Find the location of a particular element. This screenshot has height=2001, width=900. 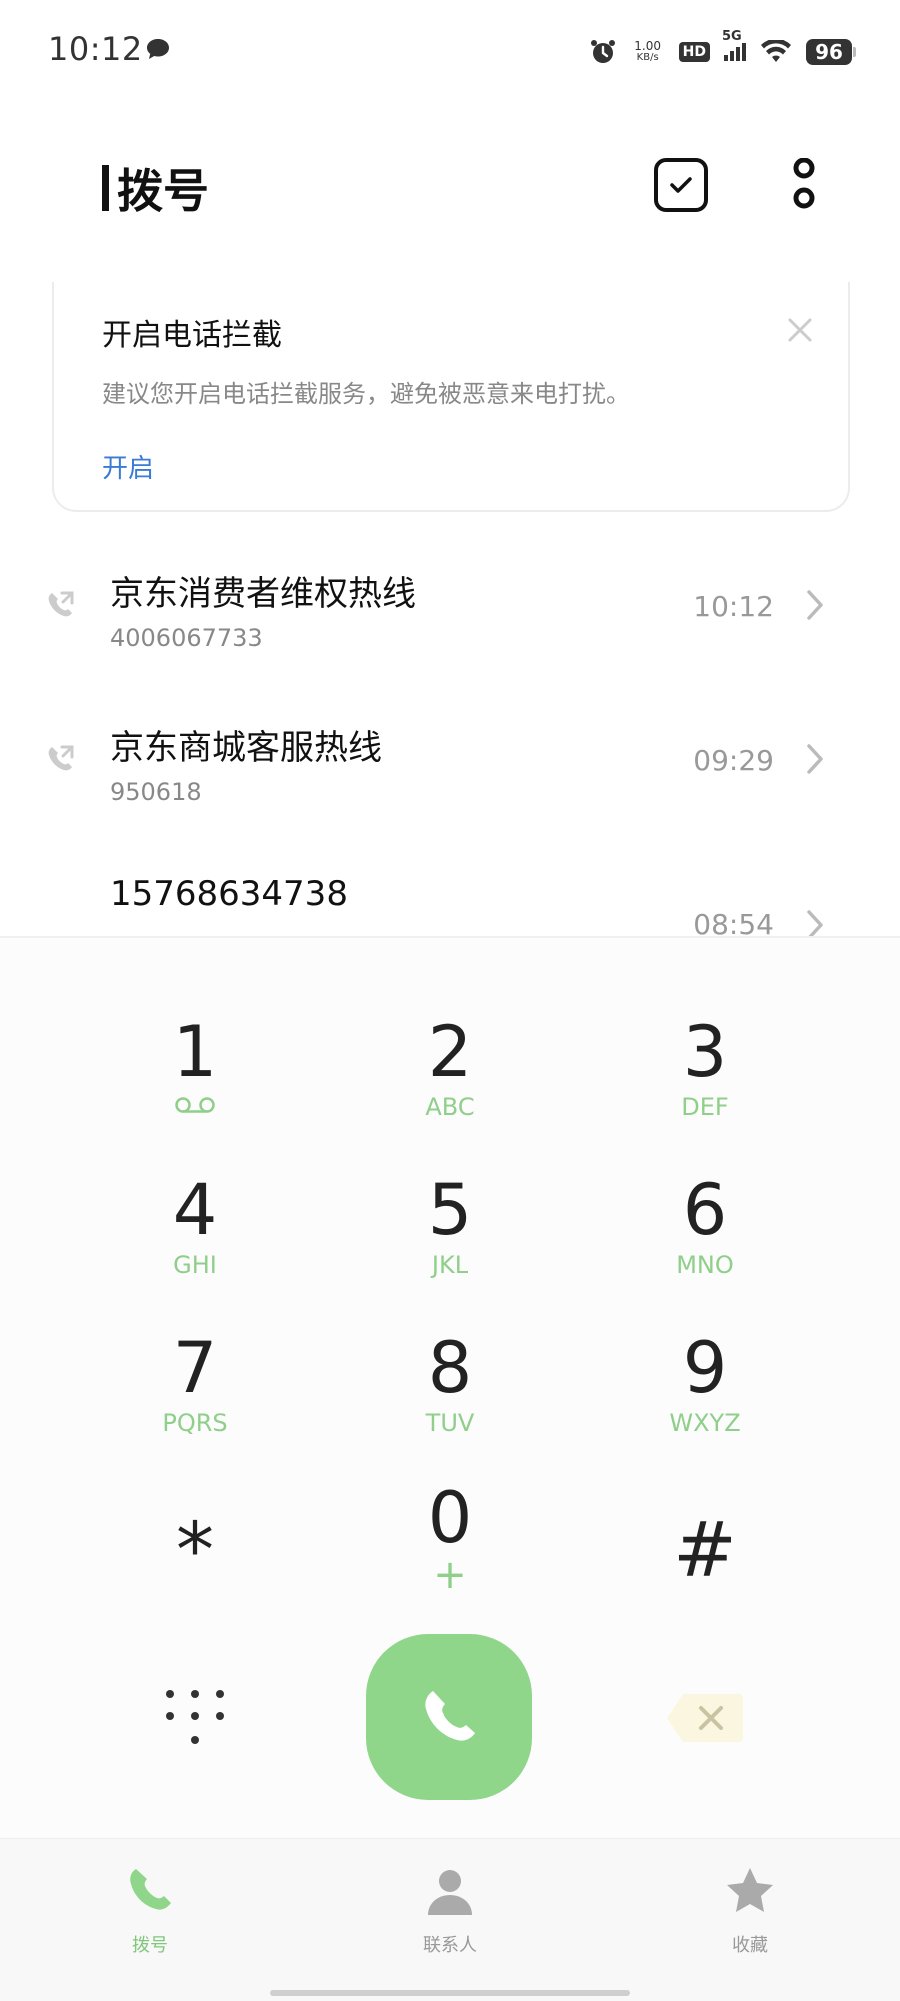

checkmark-icon is located at coordinates (681, 185).